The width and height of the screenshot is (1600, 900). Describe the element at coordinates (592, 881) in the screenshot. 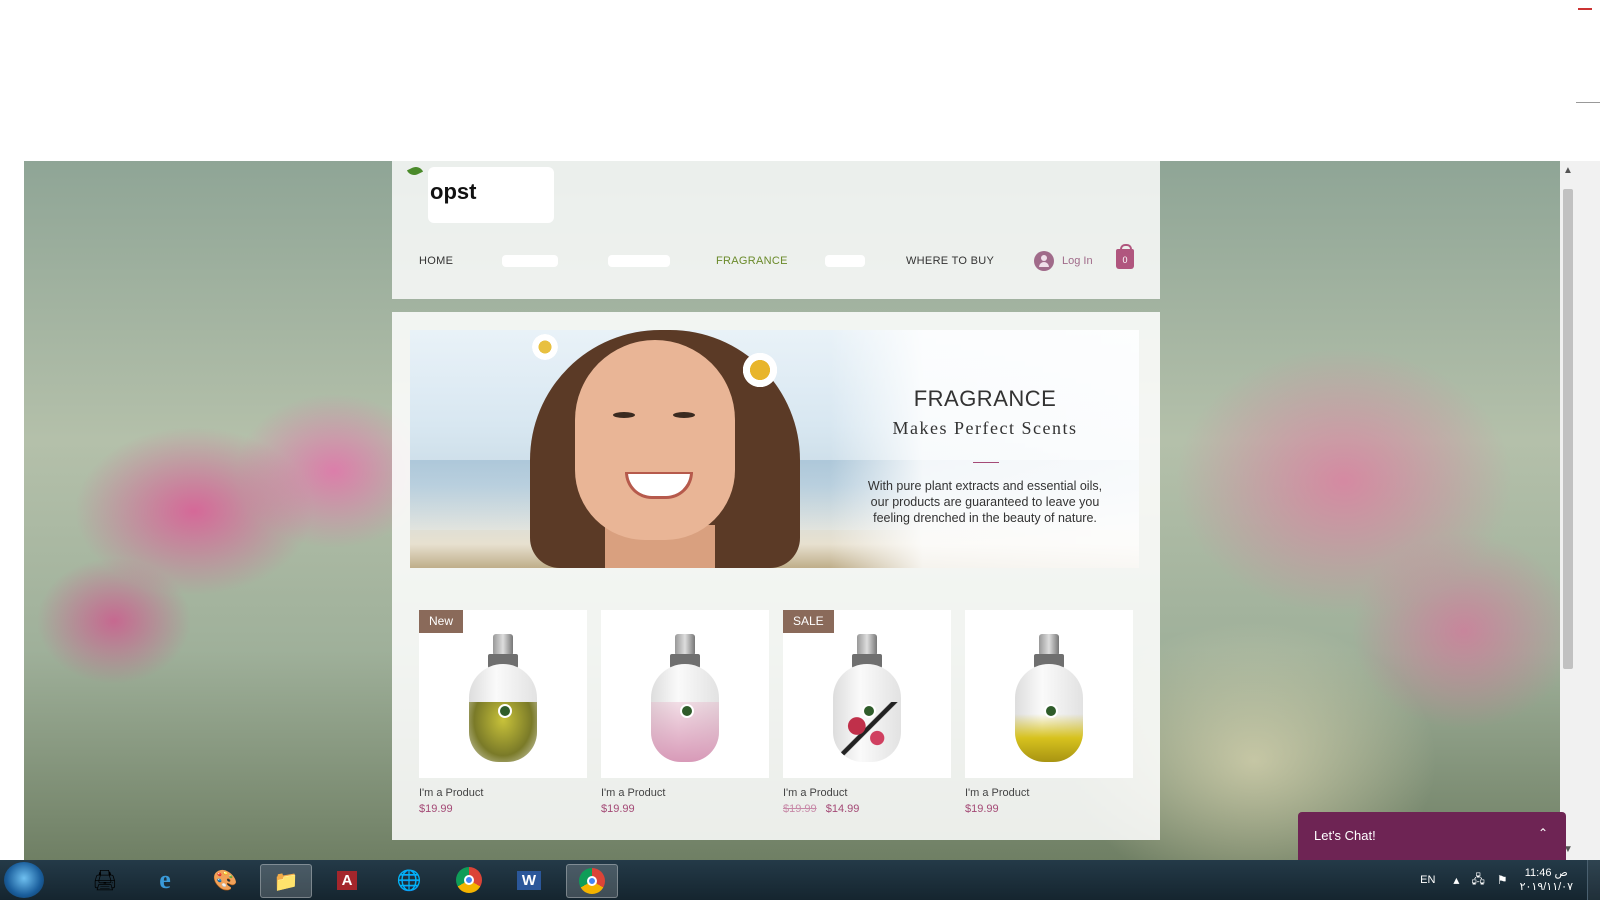

I see `chrome-active-icon` at that location.